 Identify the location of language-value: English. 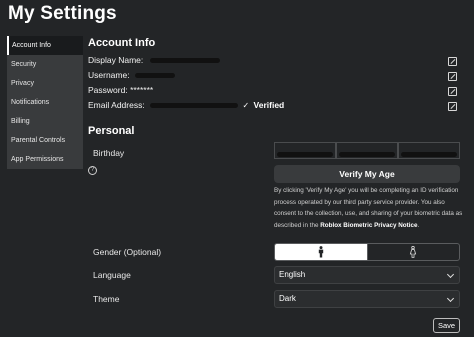
(292, 274).